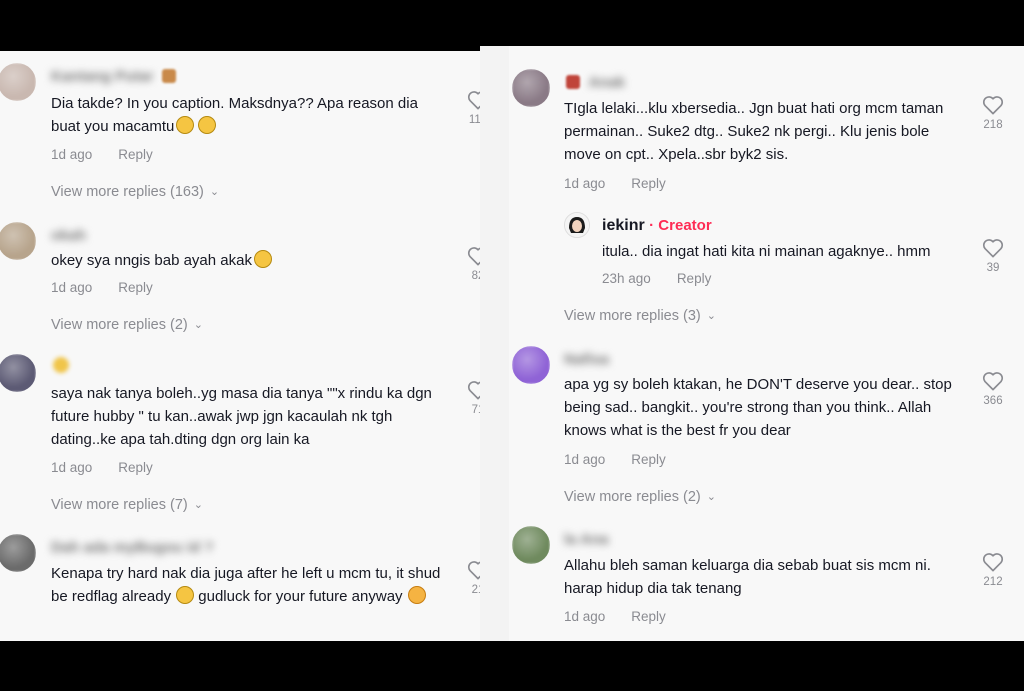 Image resolution: width=1024 pixels, height=691 pixels. What do you see at coordinates (475, 590) in the screenshot?
I see `like-count: 21` at bounding box center [475, 590].